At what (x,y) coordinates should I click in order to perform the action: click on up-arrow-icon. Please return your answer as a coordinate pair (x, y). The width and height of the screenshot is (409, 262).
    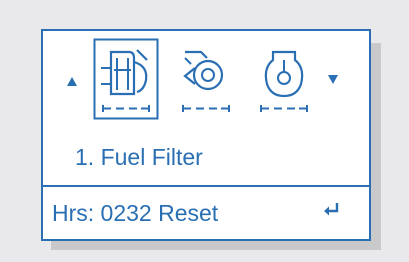
    Looking at the image, I should click on (72, 81).